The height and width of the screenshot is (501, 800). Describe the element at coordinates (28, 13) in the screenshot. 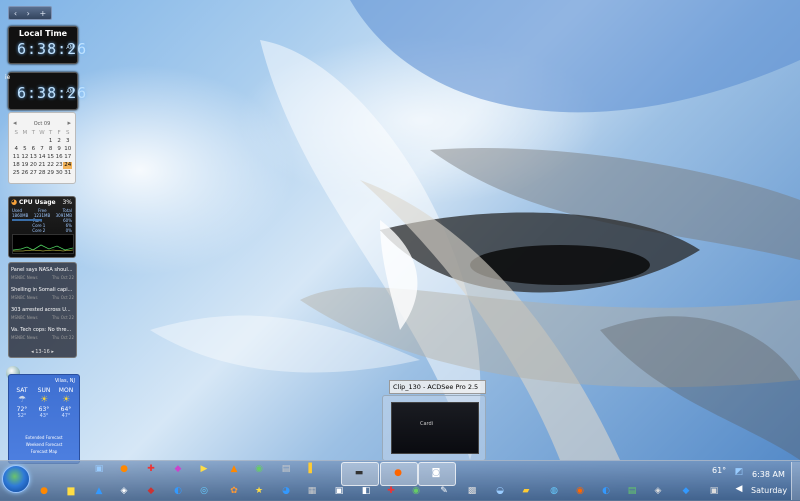

I see `next-gadget-button: ›` at that location.